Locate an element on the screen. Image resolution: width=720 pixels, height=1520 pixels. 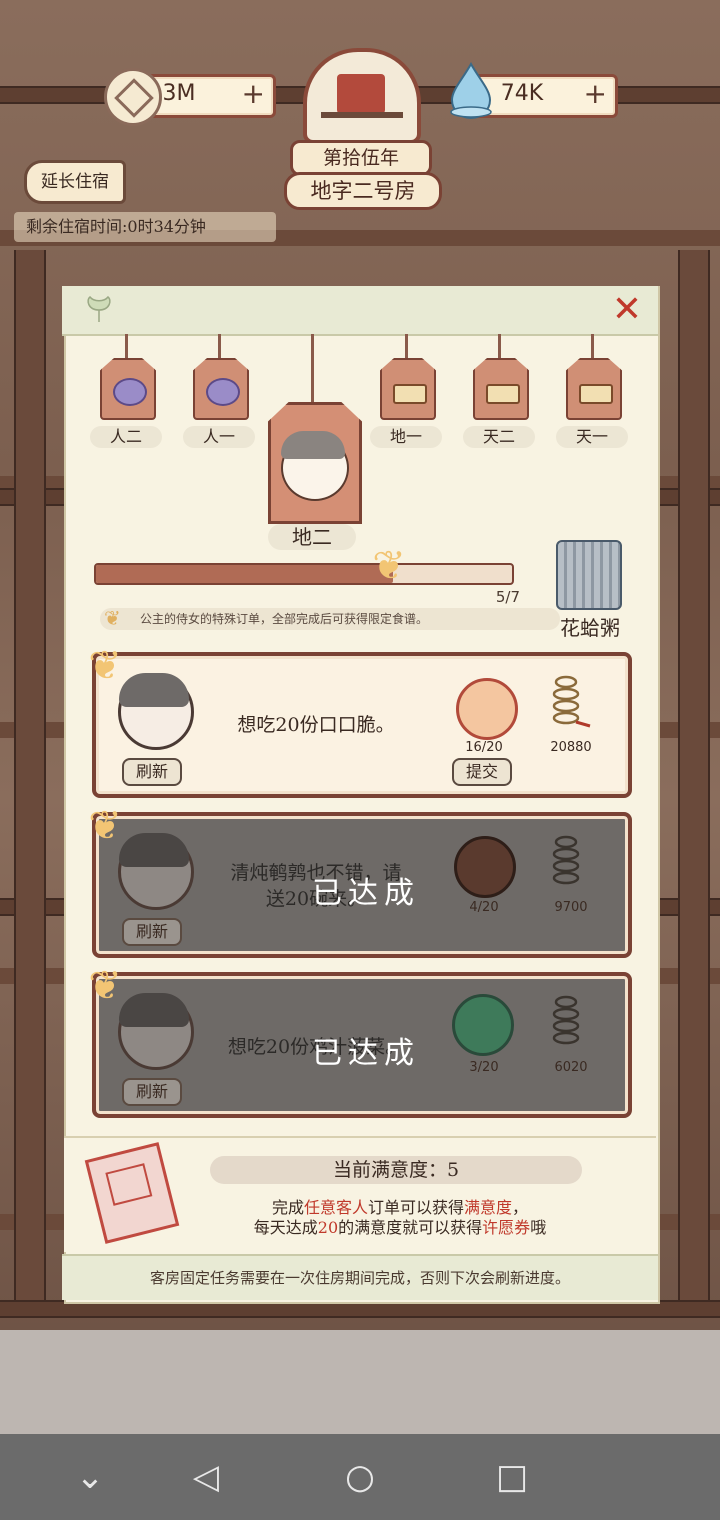
tab-ren-er is located at coordinates (128, 389).